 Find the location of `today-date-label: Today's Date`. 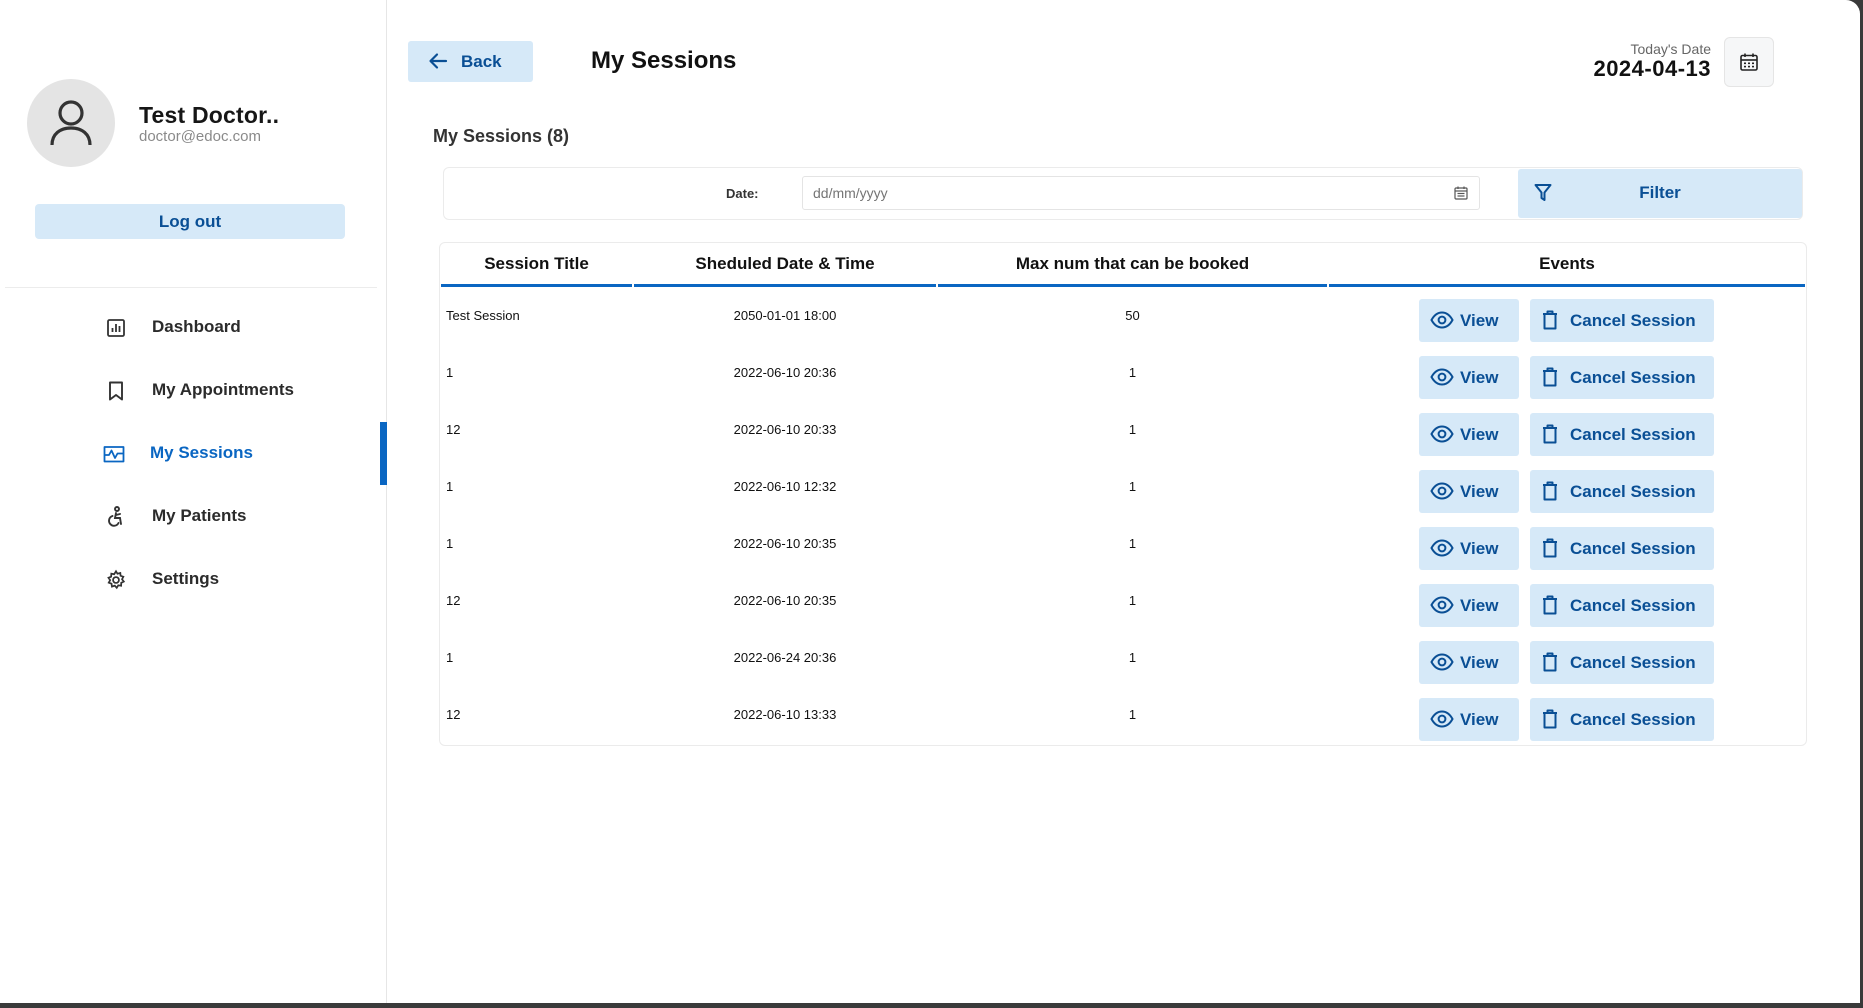

today-date-label: Today's Date is located at coordinates (1671, 49).